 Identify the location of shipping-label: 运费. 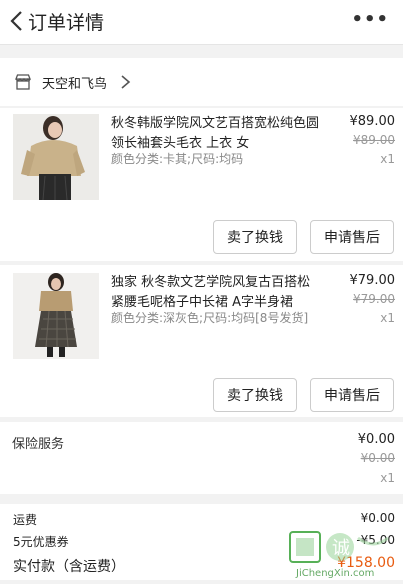
(25, 520).